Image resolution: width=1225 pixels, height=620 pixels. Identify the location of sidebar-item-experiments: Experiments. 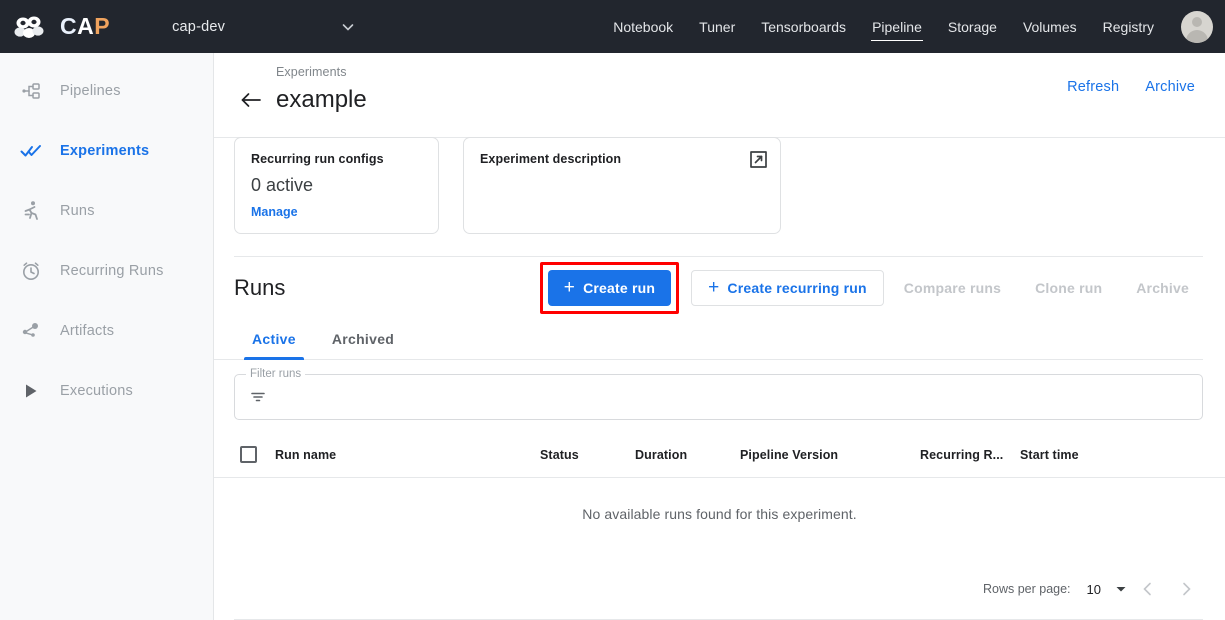
(106, 151).